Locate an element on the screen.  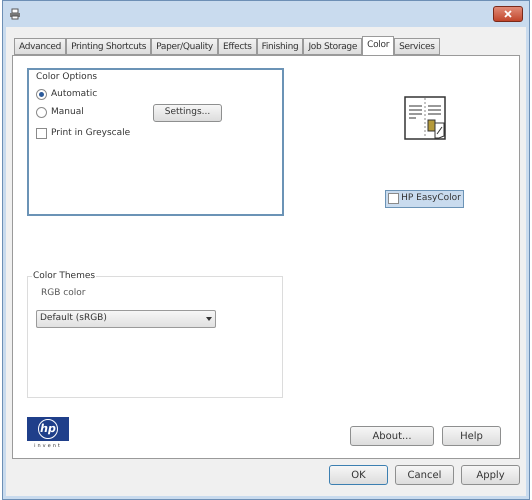
dialog-button: OK is located at coordinates (358, 475).